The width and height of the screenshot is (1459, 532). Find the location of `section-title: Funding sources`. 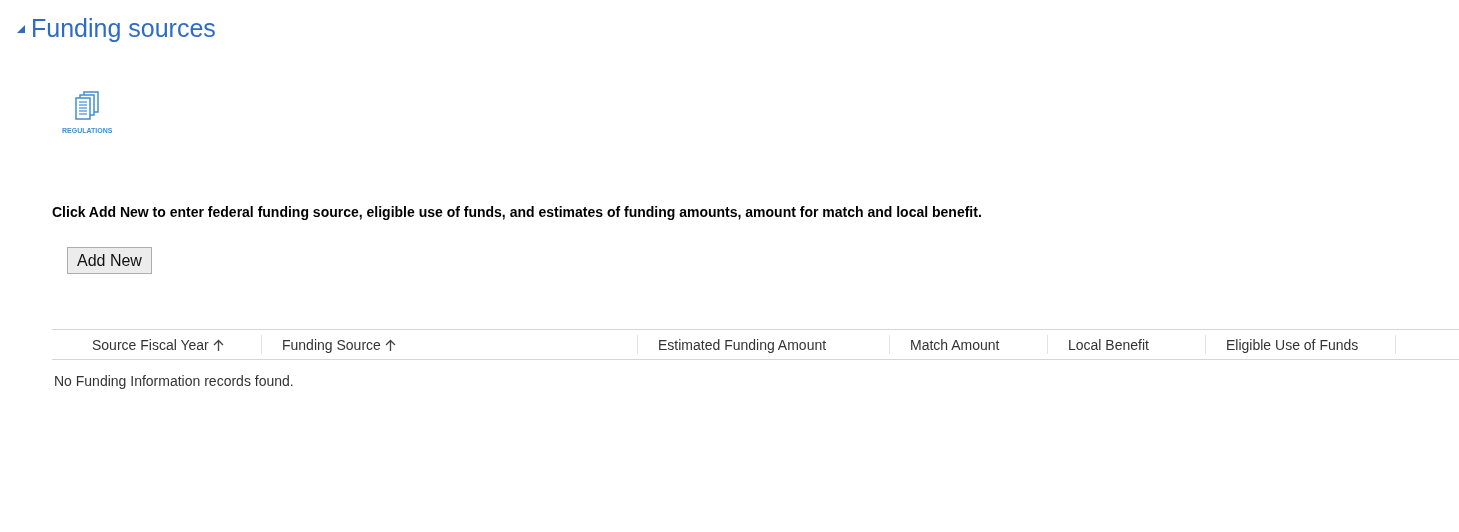

section-title: Funding sources is located at coordinates (123, 28).